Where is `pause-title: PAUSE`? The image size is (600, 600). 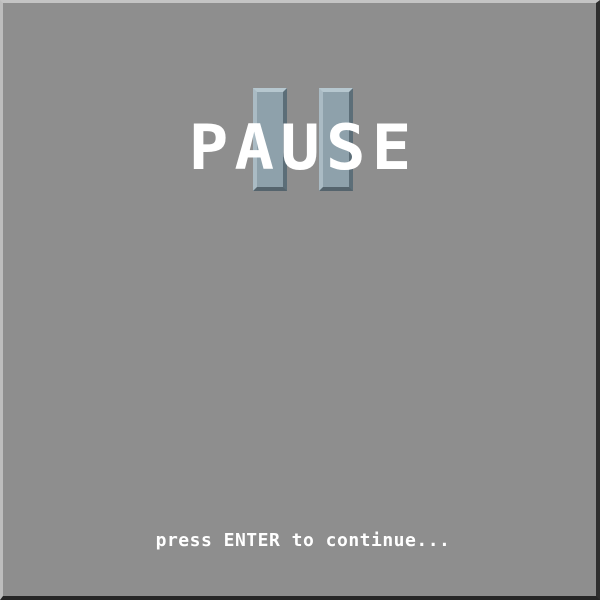
pause-title: PAUSE is located at coordinates (303, 147).